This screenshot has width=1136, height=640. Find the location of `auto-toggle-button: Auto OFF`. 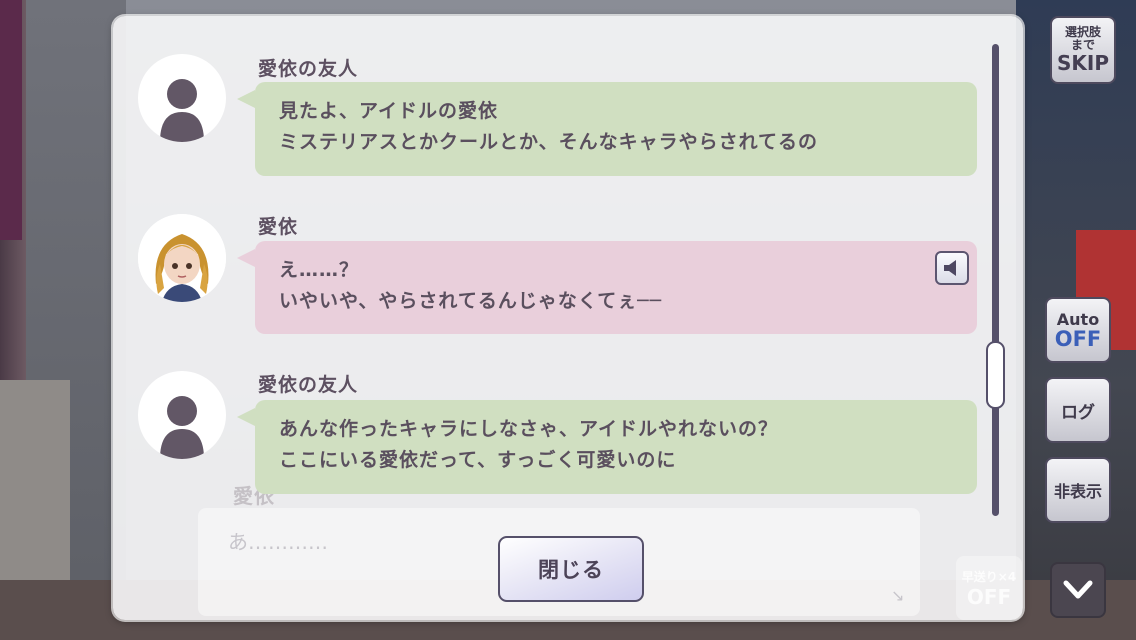

auto-toggle-button: Auto OFF is located at coordinates (1078, 330).